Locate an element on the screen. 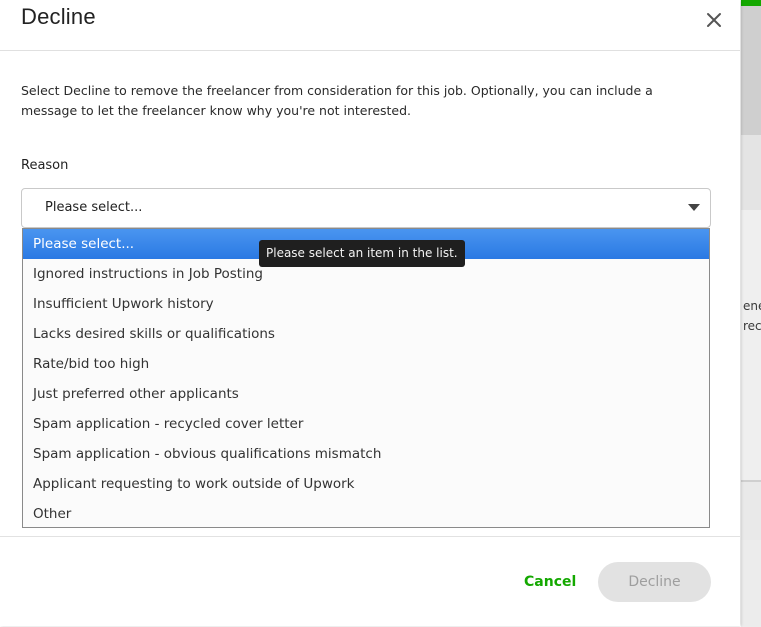  background-page-strip: ene rec is located at coordinates (751, 313).